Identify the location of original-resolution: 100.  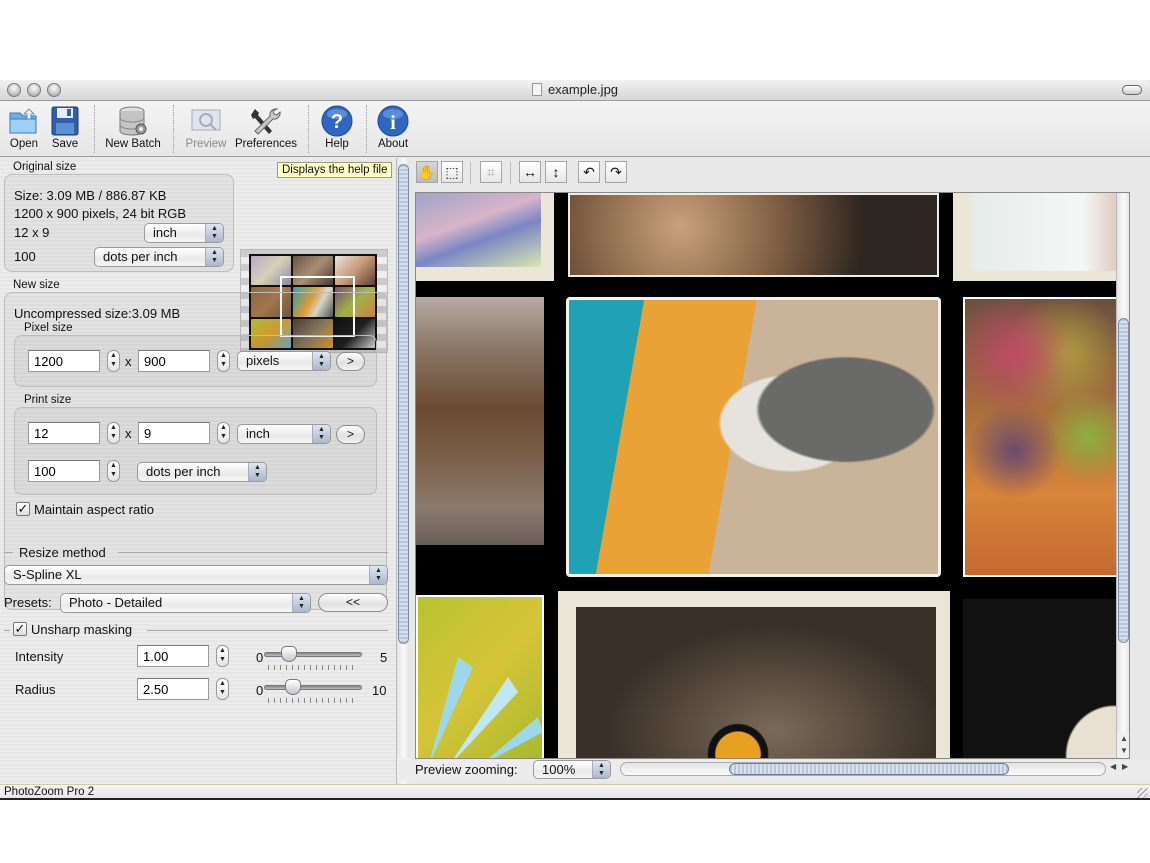
(25, 256).